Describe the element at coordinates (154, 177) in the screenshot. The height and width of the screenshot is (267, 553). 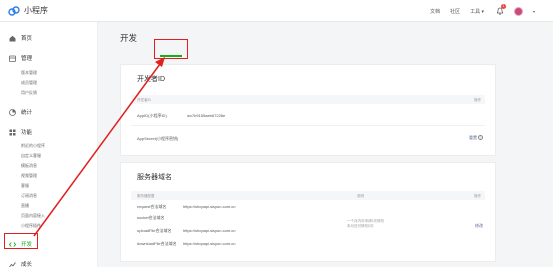
I see `card-title: 服务器域名` at that location.